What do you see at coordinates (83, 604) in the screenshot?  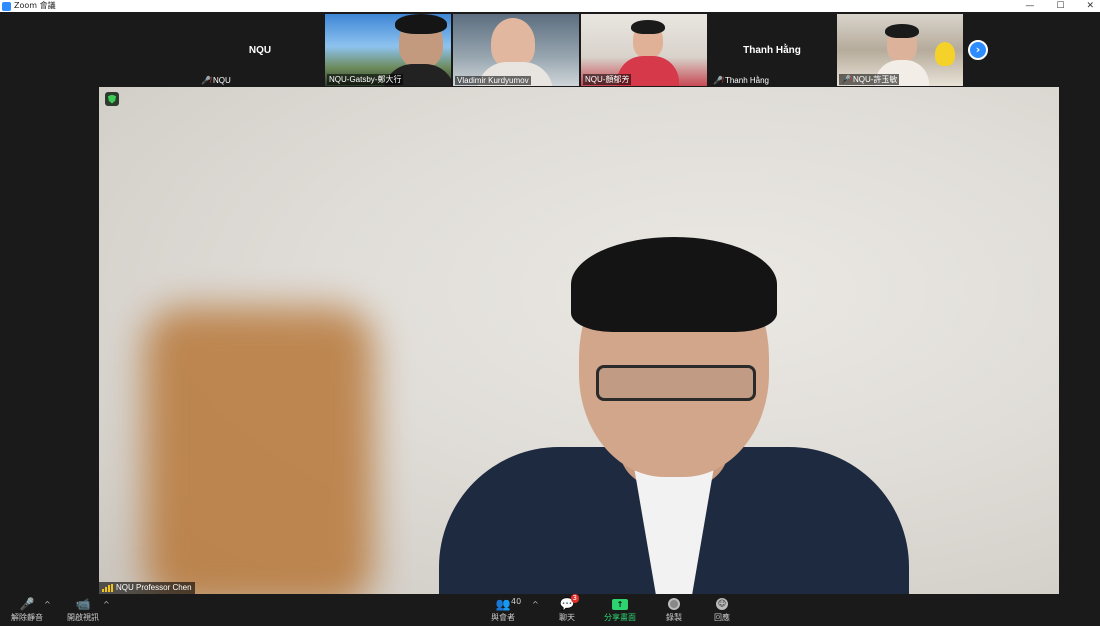 I see `video-off-icon: 📹` at bounding box center [83, 604].